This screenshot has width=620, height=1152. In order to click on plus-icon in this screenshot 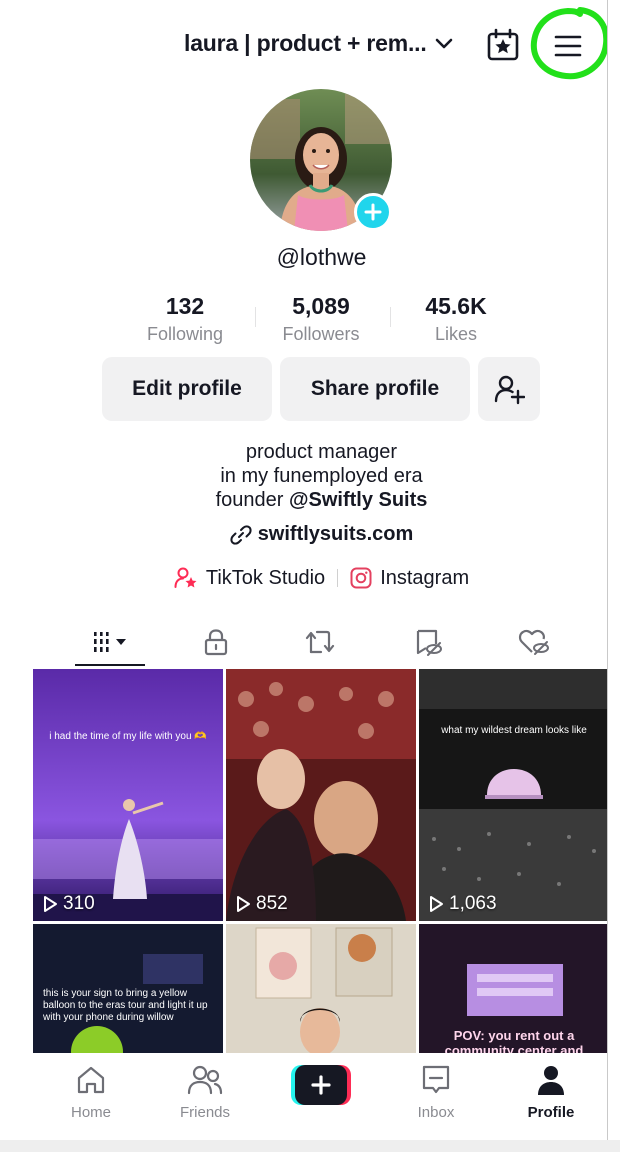, I will do `click(321, 1085)`.